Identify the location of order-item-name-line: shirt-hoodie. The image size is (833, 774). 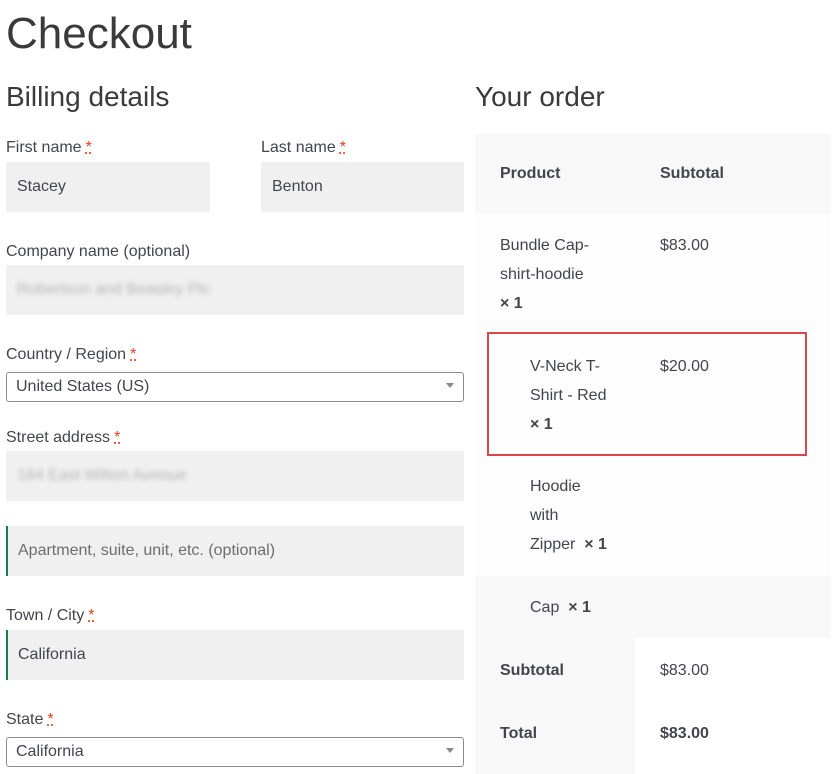
(542, 274).